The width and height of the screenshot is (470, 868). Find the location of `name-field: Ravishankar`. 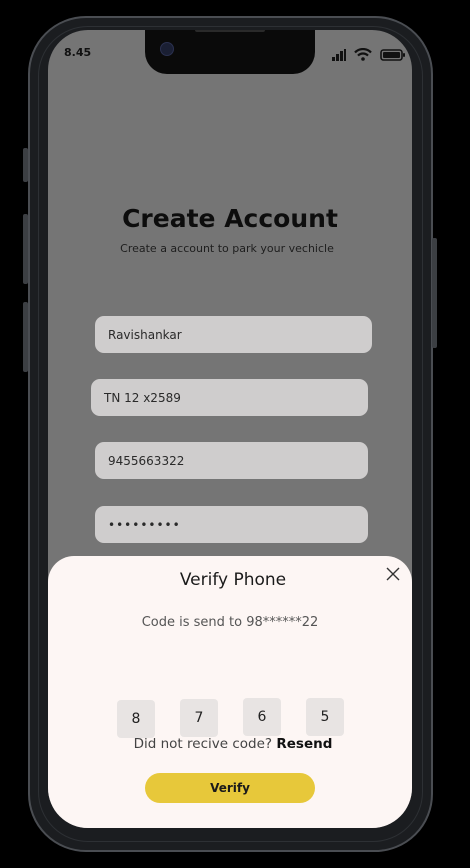

name-field: Ravishankar is located at coordinates (233, 334).